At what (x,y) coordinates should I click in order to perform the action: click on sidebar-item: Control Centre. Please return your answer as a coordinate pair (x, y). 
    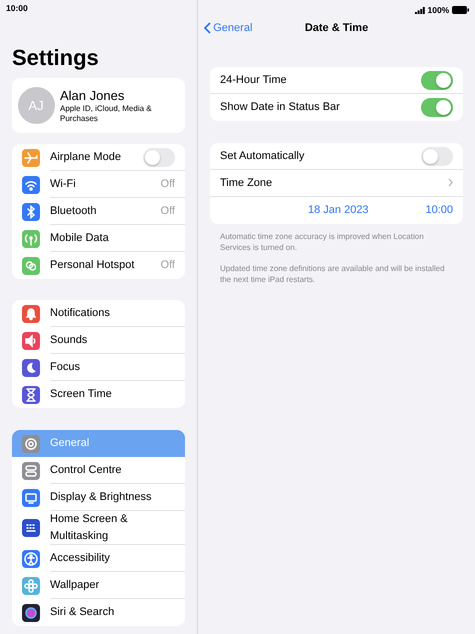
    Looking at the image, I should click on (98, 470).